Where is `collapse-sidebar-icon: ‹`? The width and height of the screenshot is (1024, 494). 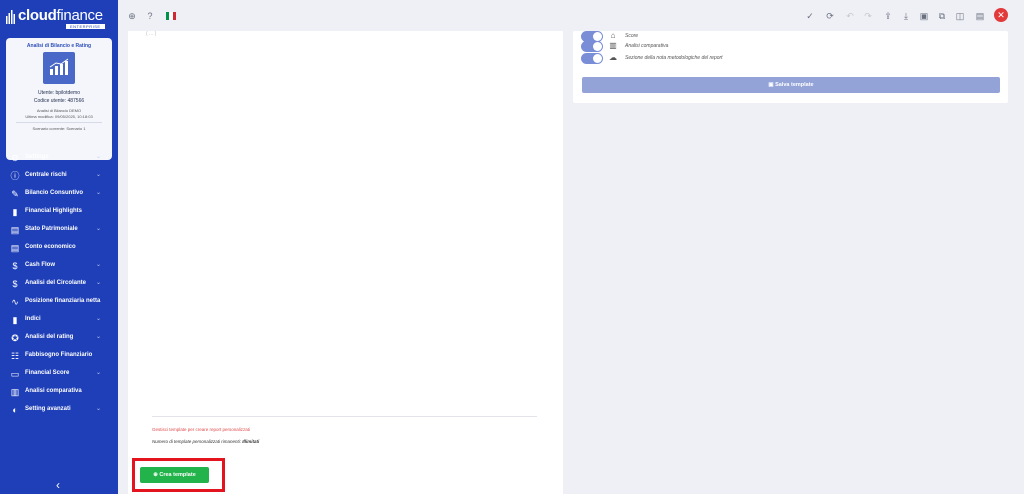
collapse-sidebar-icon: ‹ is located at coordinates (58, 485).